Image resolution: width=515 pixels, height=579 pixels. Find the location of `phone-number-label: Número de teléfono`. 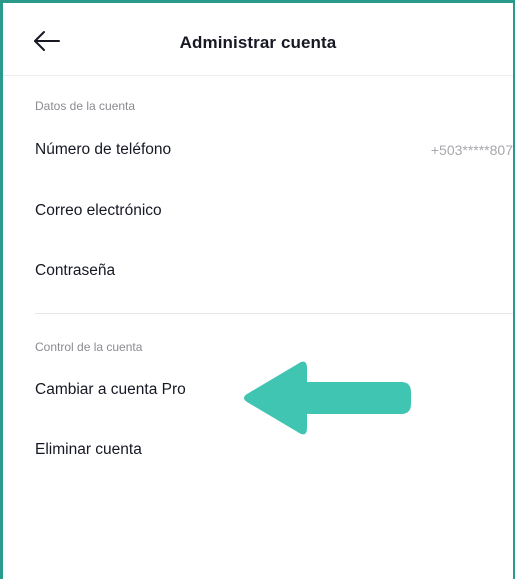

phone-number-label: Número de teléfono is located at coordinates (103, 149).